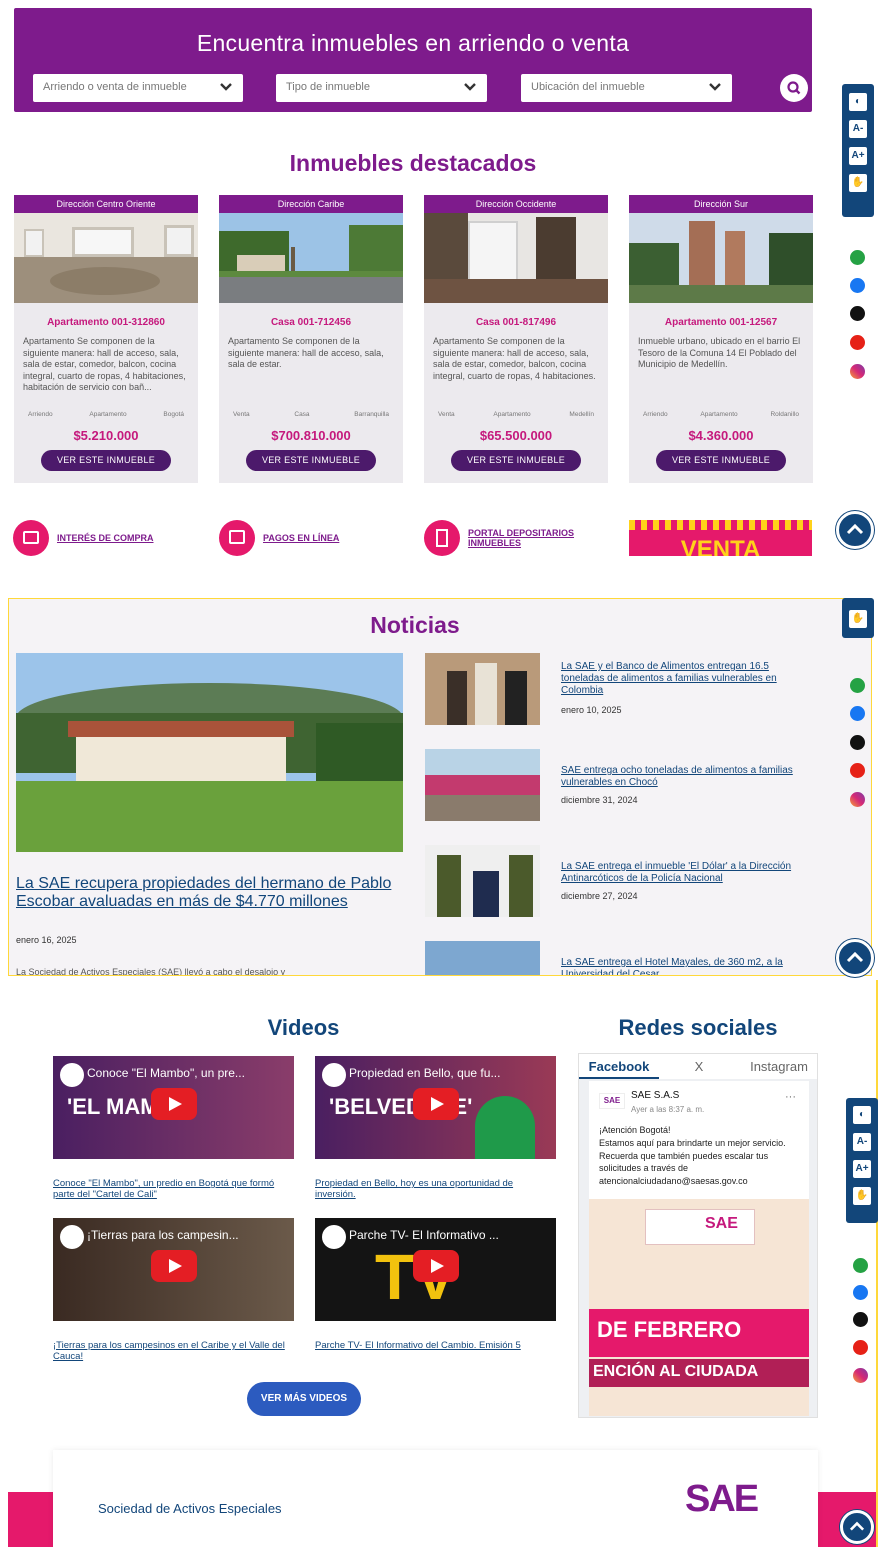 This screenshot has height=1547, width=885. What do you see at coordinates (626, 88) in the screenshot?
I see `location-select: Ubicación del inmueble` at bounding box center [626, 88].